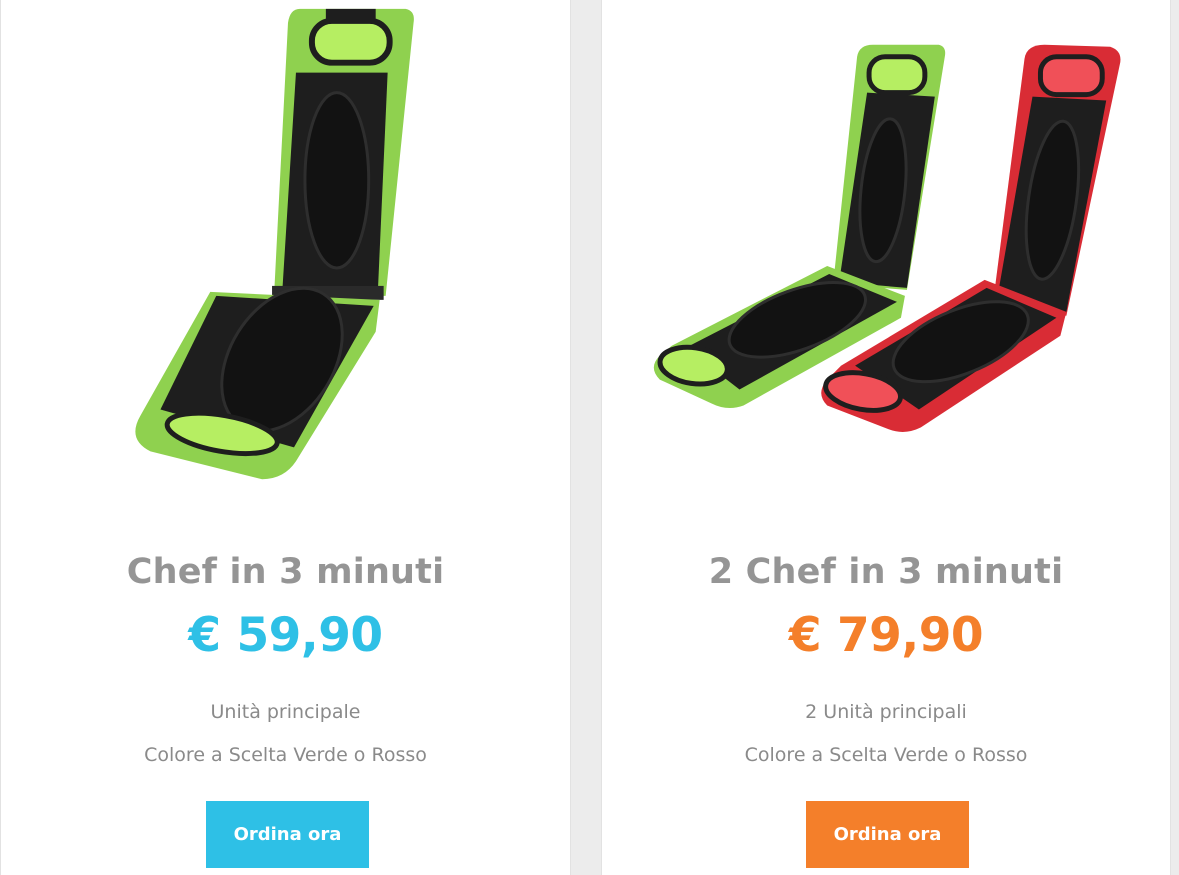 This screenshot has width=1179, height=875. I want to click on product-title: 2 Chef in 3 minuti, so click(886, 572).